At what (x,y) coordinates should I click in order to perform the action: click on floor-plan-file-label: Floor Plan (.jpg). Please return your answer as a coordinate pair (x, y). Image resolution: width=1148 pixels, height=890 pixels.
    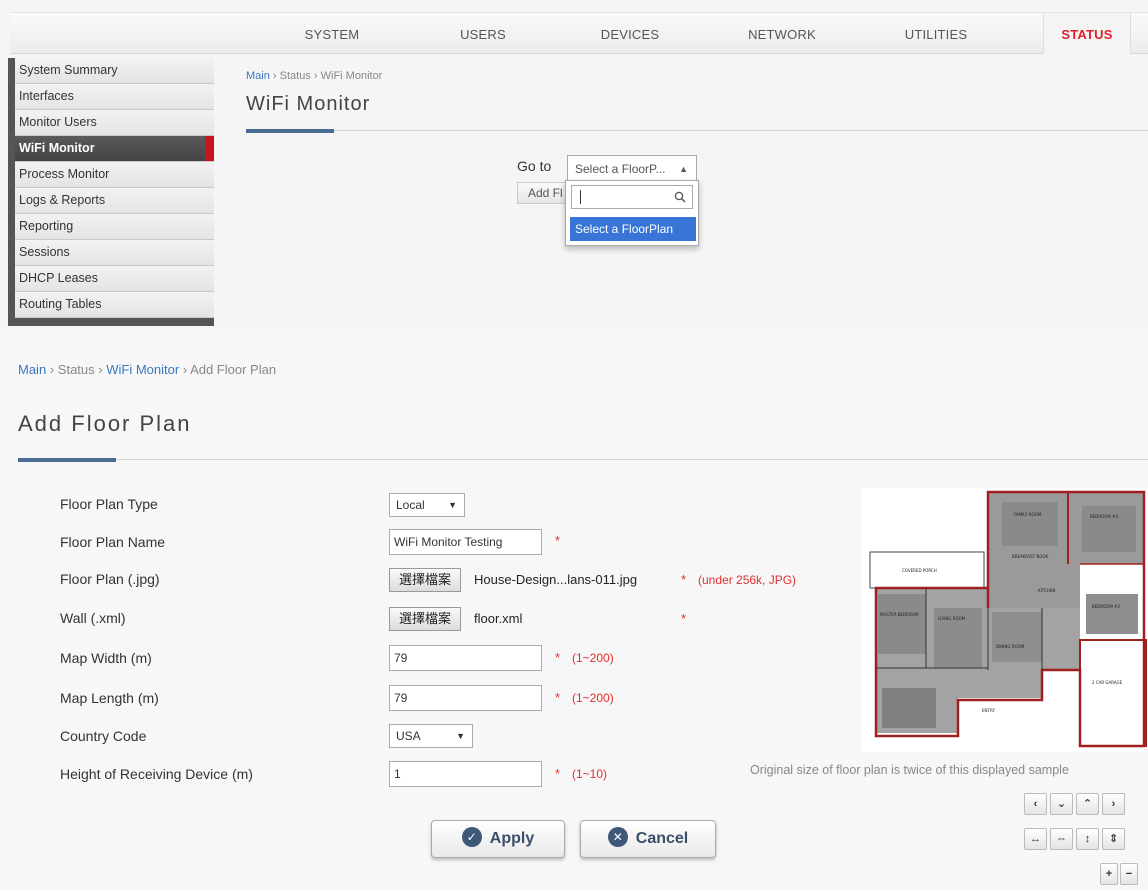
    Looking at the image, I should click on (110, 579).